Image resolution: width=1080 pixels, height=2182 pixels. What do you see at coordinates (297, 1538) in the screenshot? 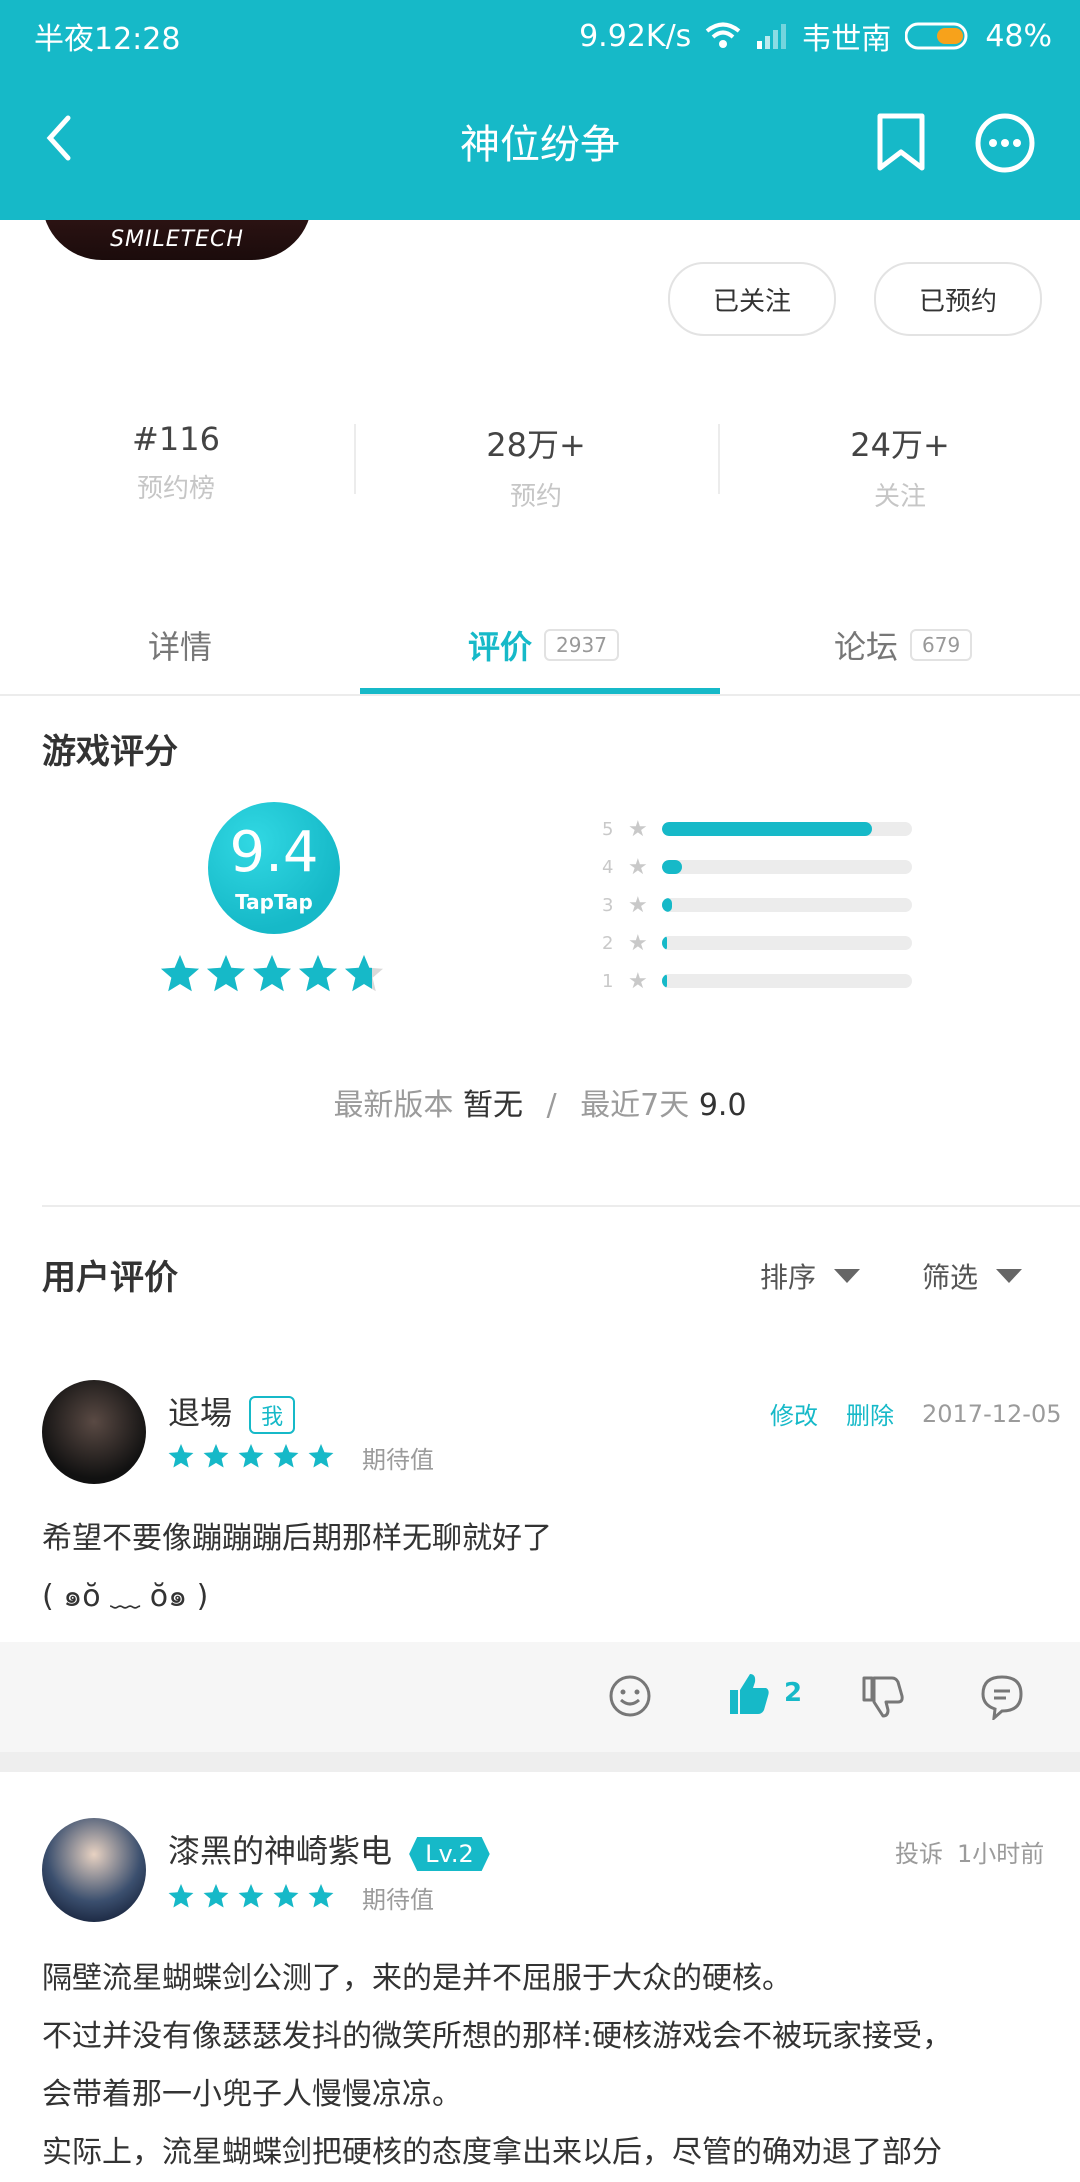
I see `review-line: 希望不要像蹦蹦蹦后期那样无聊就好了` at bounding box center [297, 1538].